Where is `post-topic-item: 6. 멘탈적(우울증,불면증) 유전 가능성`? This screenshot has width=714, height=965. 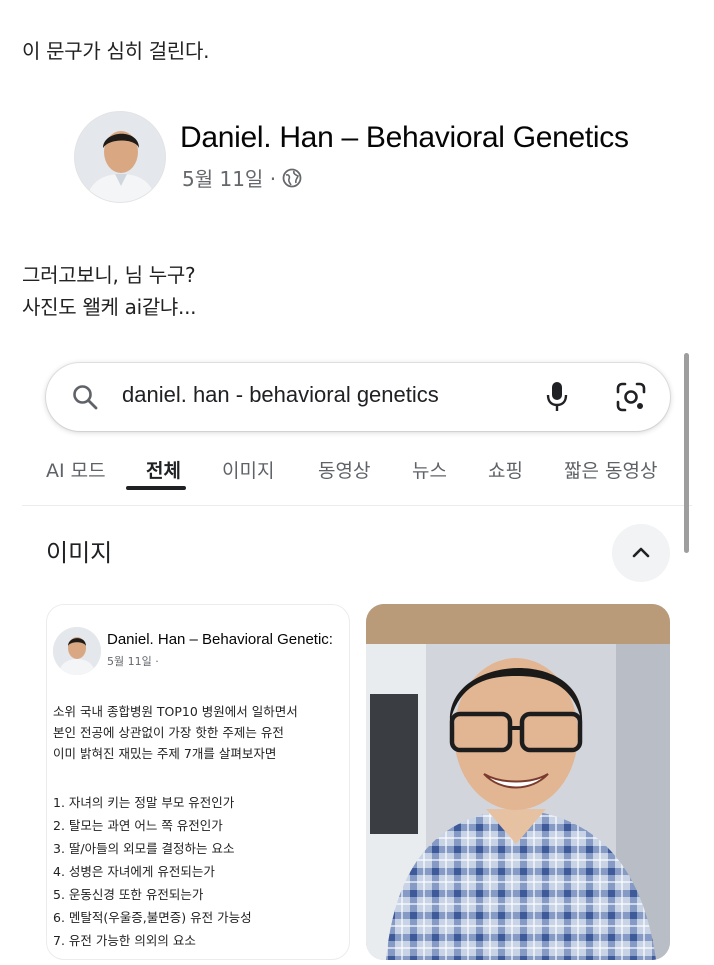 post-topic-item: 6. 멘탈적(우울증,불면증) 유전 가능성 is located at coordinates (152, 917).